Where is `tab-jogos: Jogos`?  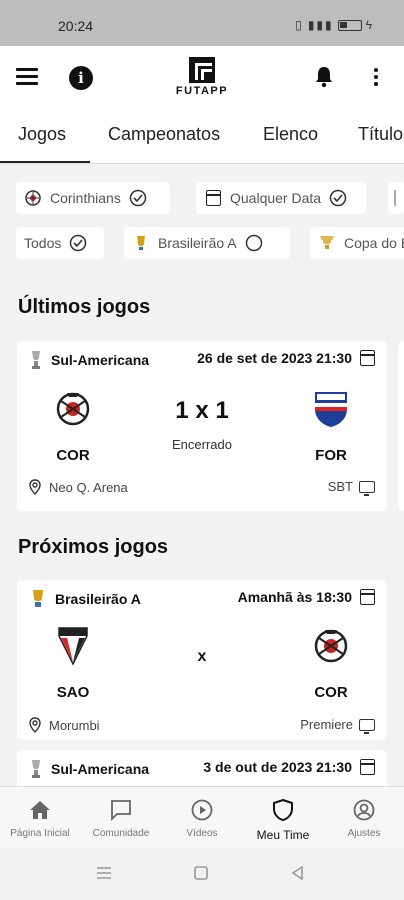 tab-jogos: Jogos is located at coordinates (42, 134).